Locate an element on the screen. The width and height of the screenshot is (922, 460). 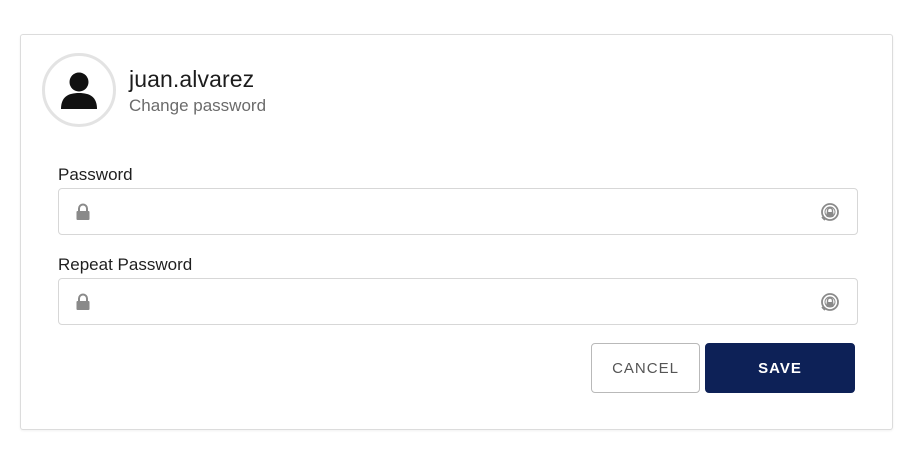
repeat-password-input is located at coordinates (455, 301).